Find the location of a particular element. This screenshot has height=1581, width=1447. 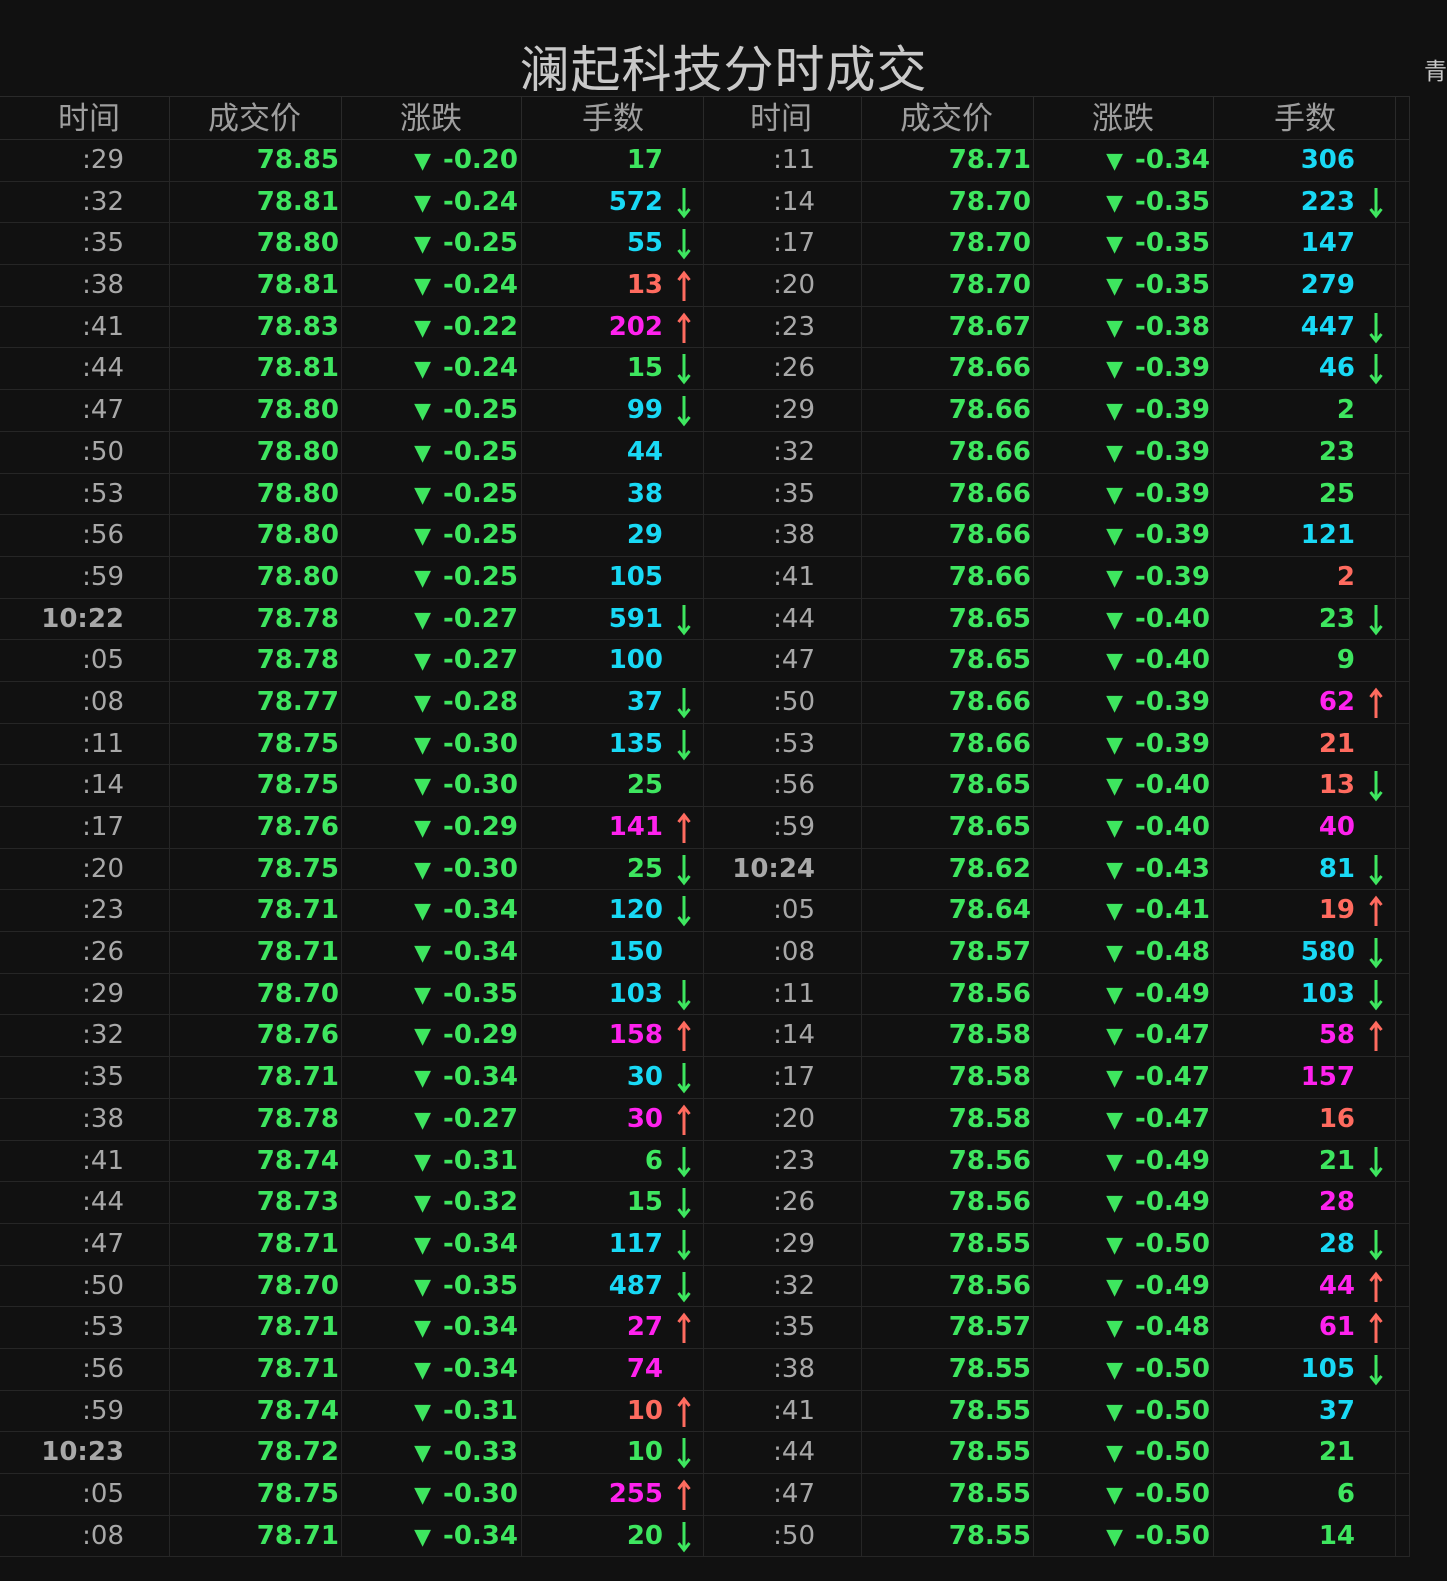

time-cell: :32 is located at coordinates (783, 452).